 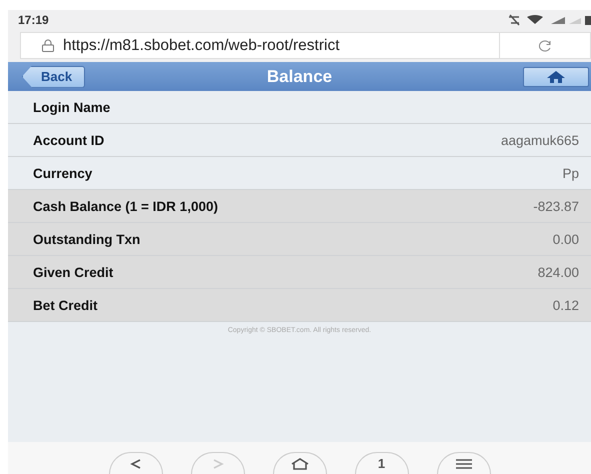 What do you see at coordinates (218, 464) in the screenshot?
I see `chevron-right-icon` at bounding box center [218, 464].